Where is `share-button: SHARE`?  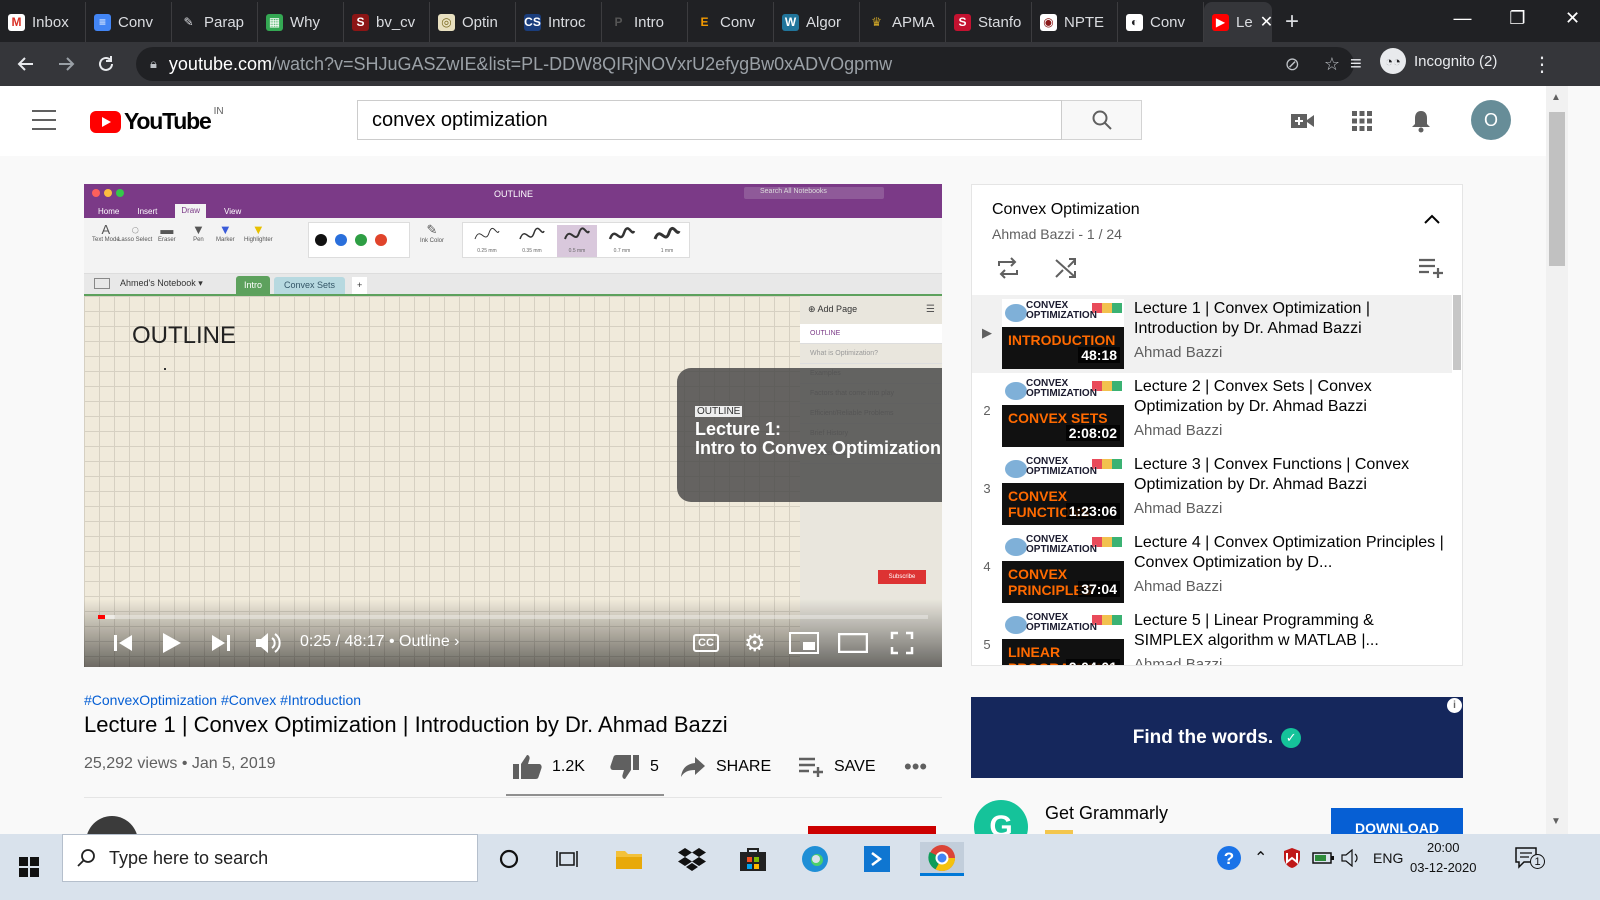
share-button: SHARE is located at coordinates (725, 767).